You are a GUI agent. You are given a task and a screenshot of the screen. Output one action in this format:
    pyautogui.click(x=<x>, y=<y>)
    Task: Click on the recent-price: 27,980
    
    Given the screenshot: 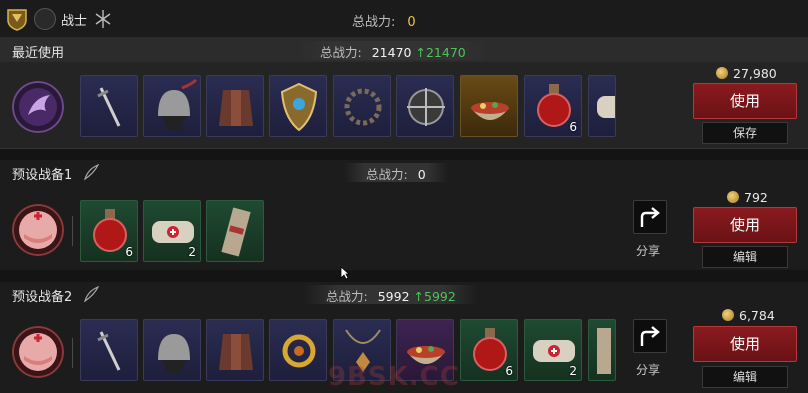 What is the action you would take?
    pyautogui.click(x=746, y=73)
    